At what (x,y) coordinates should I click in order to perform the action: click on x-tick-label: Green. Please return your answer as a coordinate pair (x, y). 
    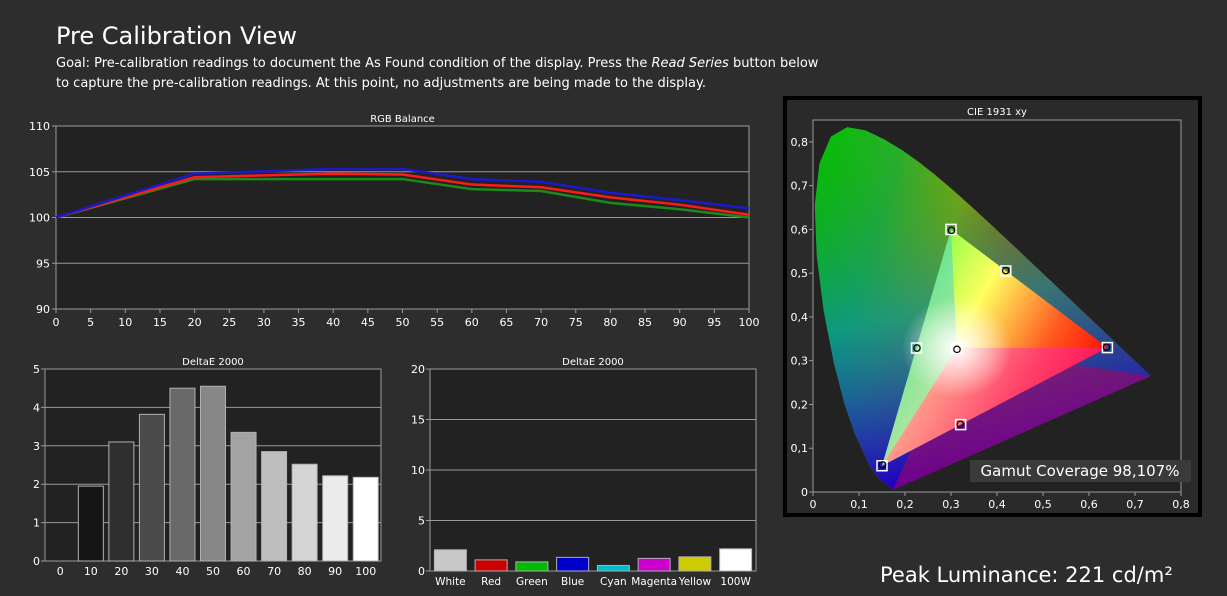
    Looking at the image, I should click on (532, 582).